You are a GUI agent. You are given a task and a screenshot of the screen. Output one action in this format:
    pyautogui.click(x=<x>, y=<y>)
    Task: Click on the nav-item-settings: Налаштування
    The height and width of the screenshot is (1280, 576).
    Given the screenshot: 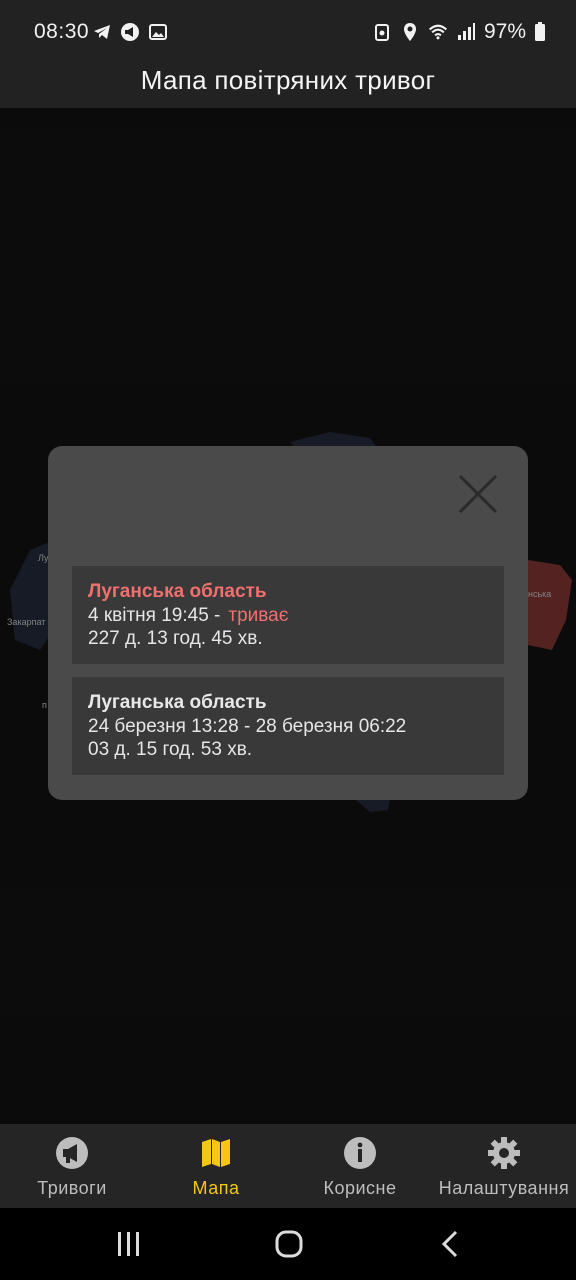 What is the action you would take?
    pyautogui.click(x=504, y=1166)
    